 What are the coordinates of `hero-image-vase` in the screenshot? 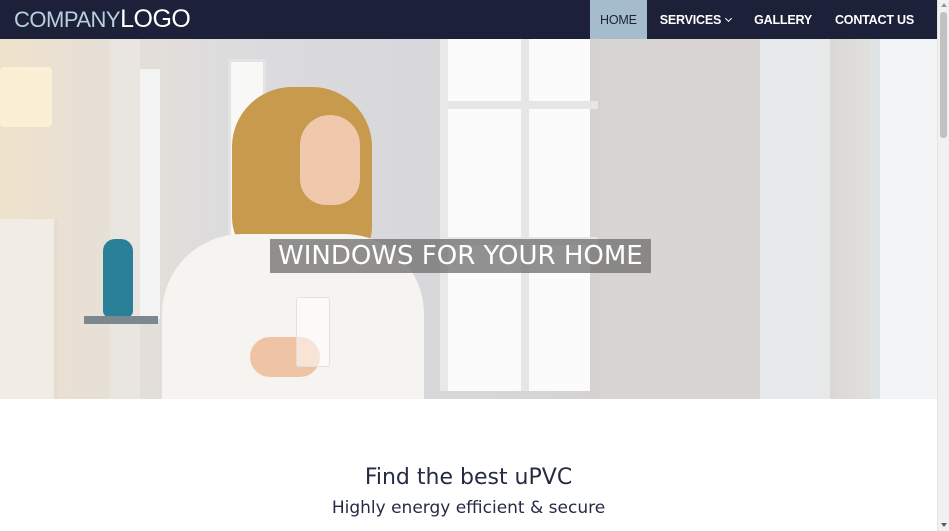 It's located at (118, 278).